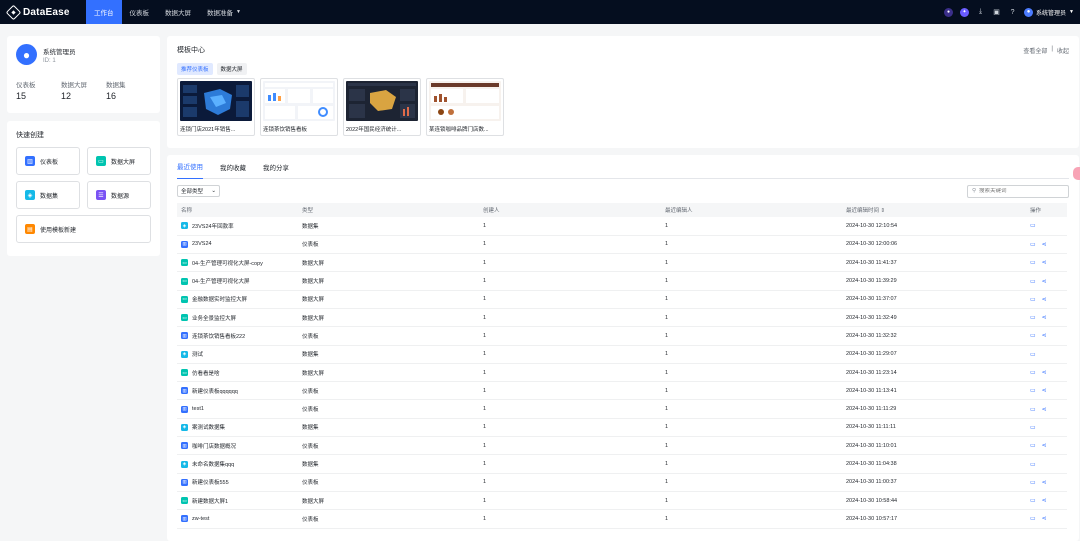  Describe the element at coordinates (622, 336) in the screenshot. I see `table-row: ▥ 连锁茶饮销售看板222 仪表板 1 1 2024-10-30 11:32:32 ▭ ⋖` at that location.